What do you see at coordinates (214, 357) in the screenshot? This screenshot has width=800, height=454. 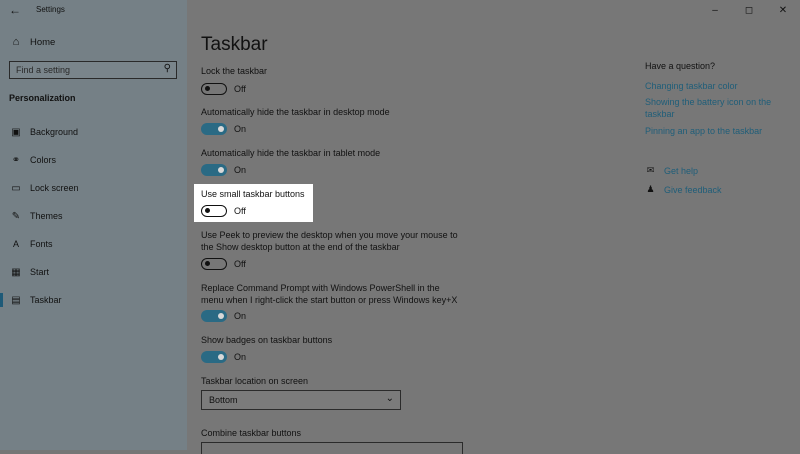 I see `badges-toggle` at bounding box center [214, 357].